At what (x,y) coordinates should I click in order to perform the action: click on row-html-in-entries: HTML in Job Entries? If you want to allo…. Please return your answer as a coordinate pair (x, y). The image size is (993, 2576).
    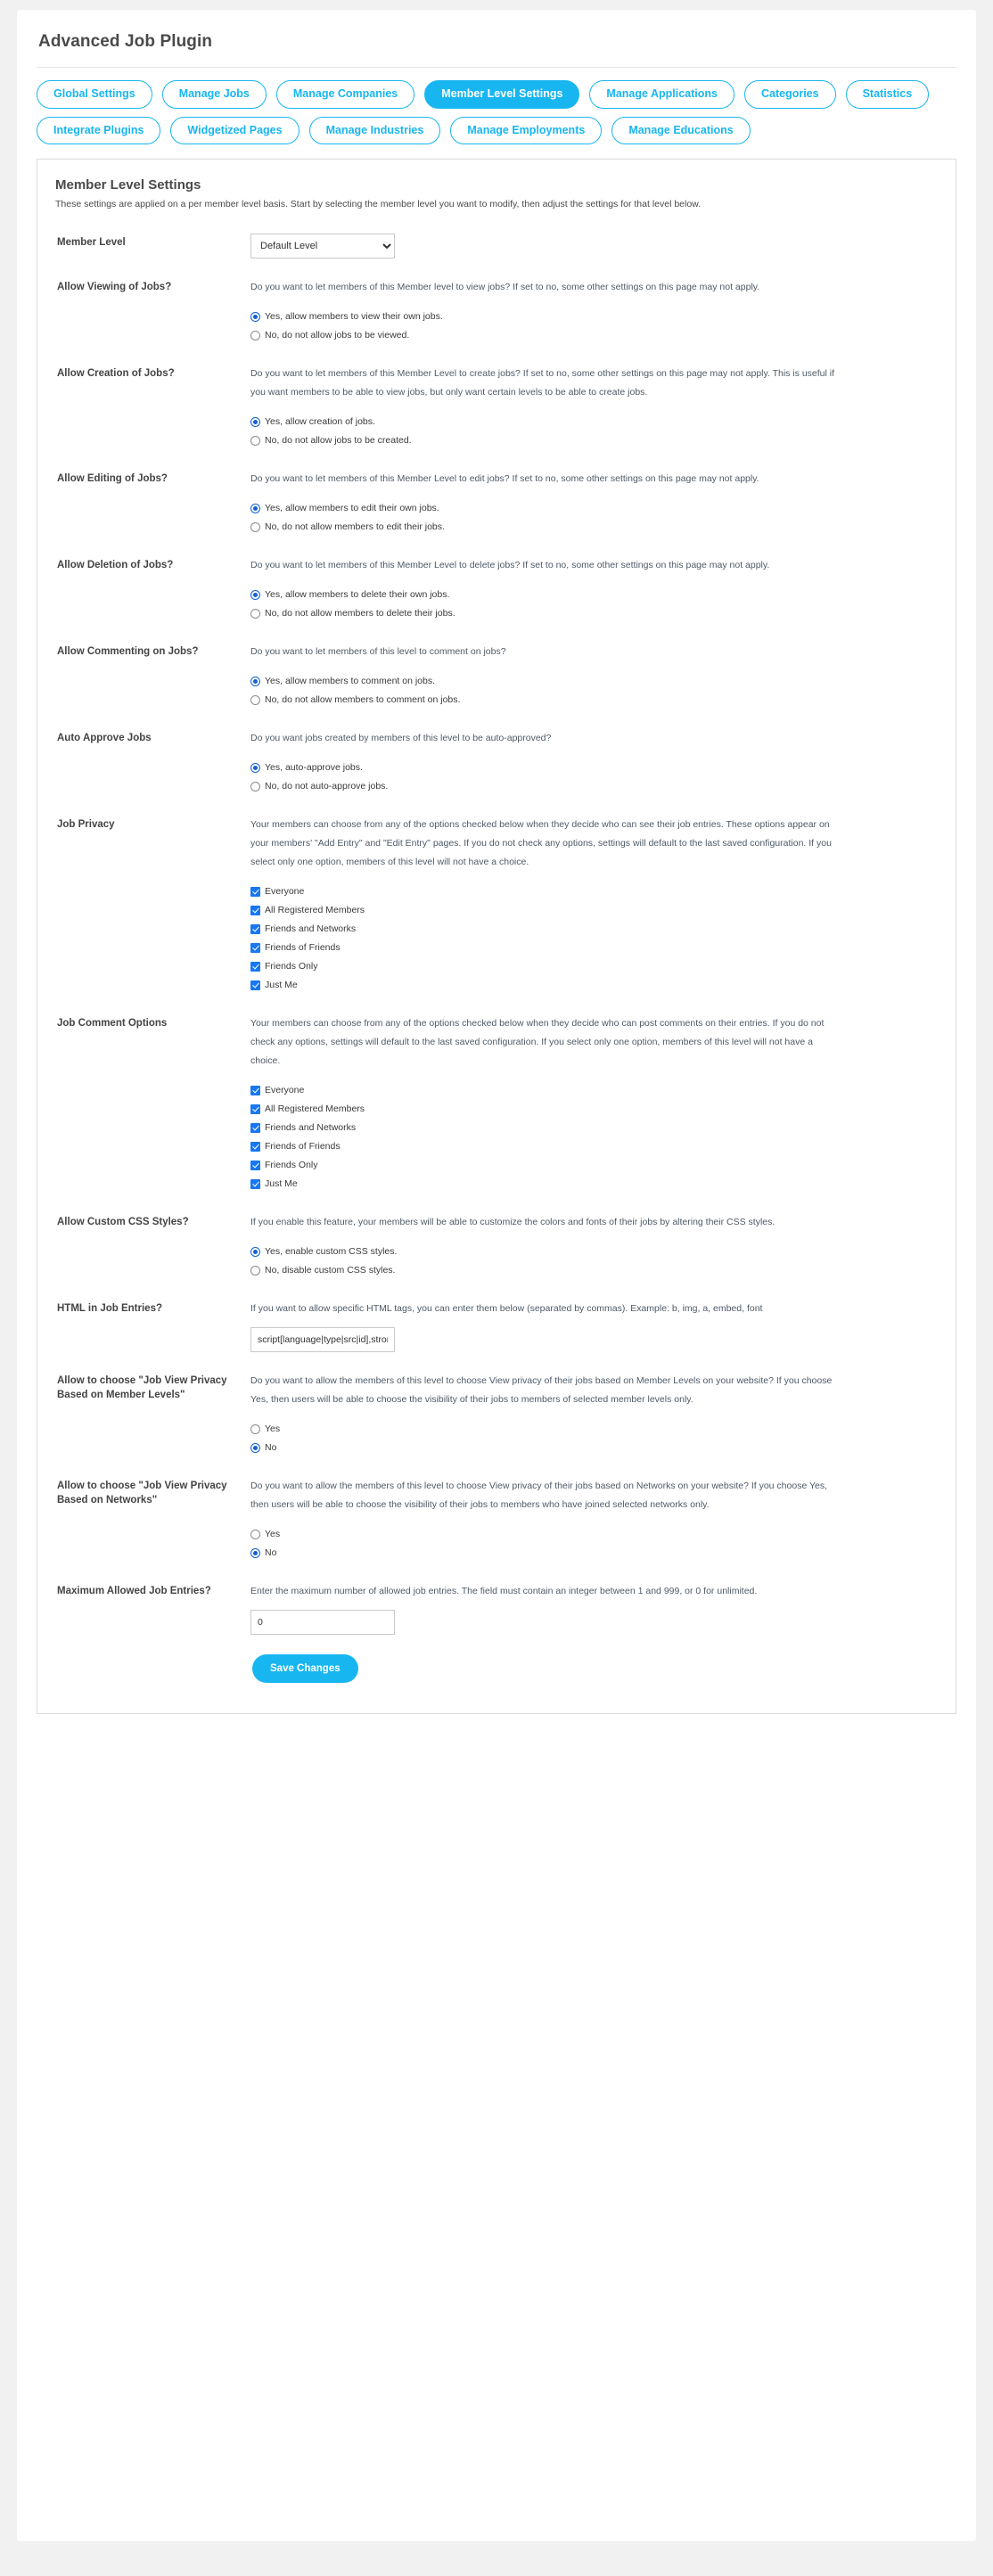
    Looking at the image, I should click on (497, 1323).